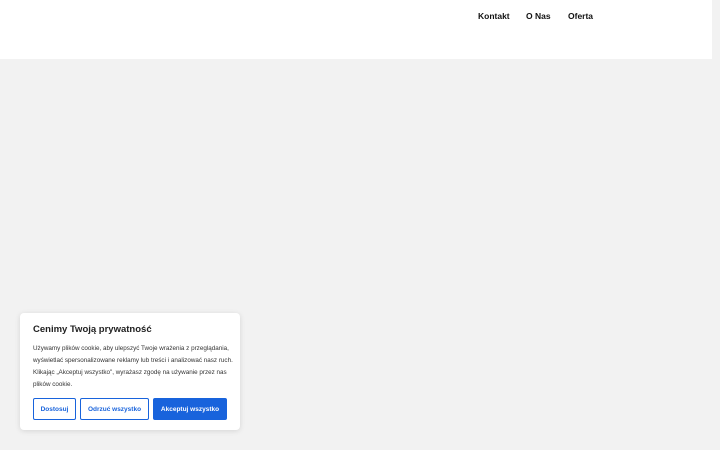 This screenshot has height=450, width=720. Describe the element at coordinates (54, 409) in the screenshot. I see `customize-button: Dostosuj` at that location.